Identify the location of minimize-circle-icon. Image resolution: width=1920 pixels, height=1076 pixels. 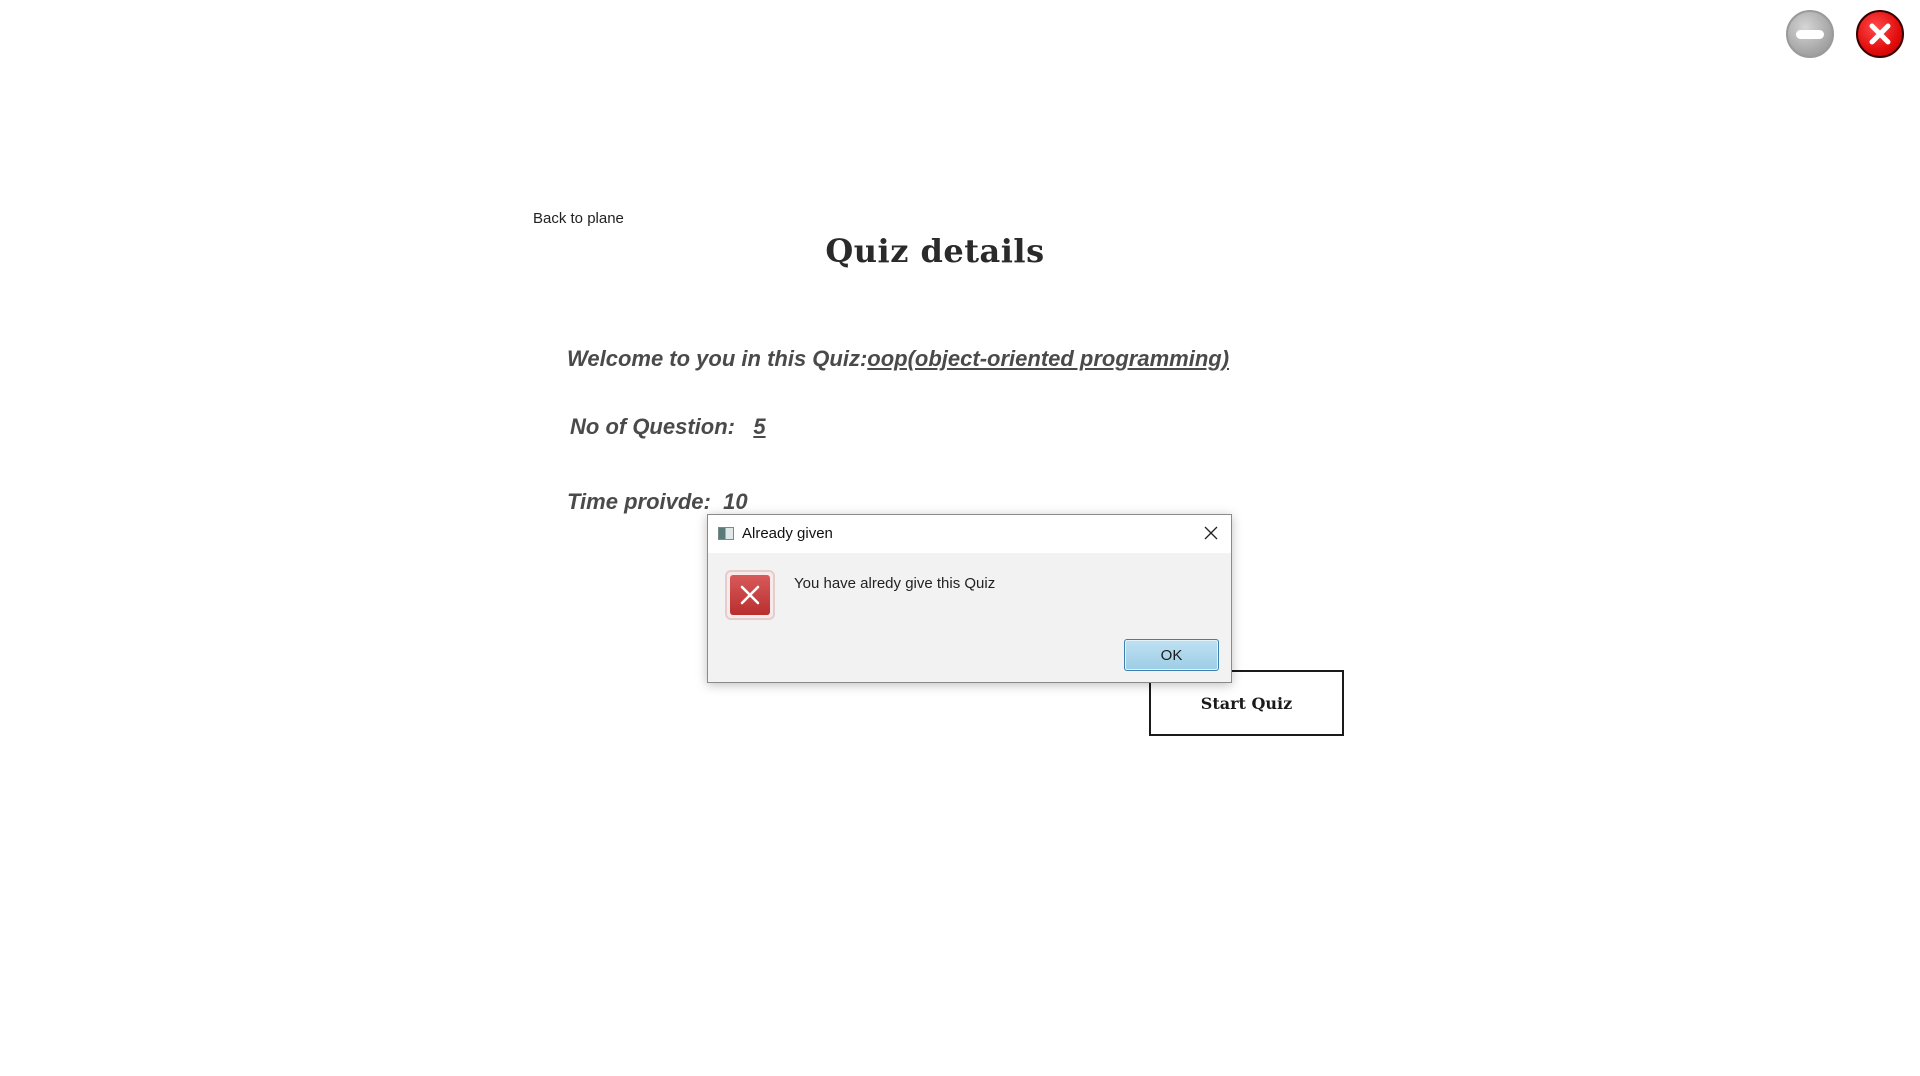
(1810, 34).